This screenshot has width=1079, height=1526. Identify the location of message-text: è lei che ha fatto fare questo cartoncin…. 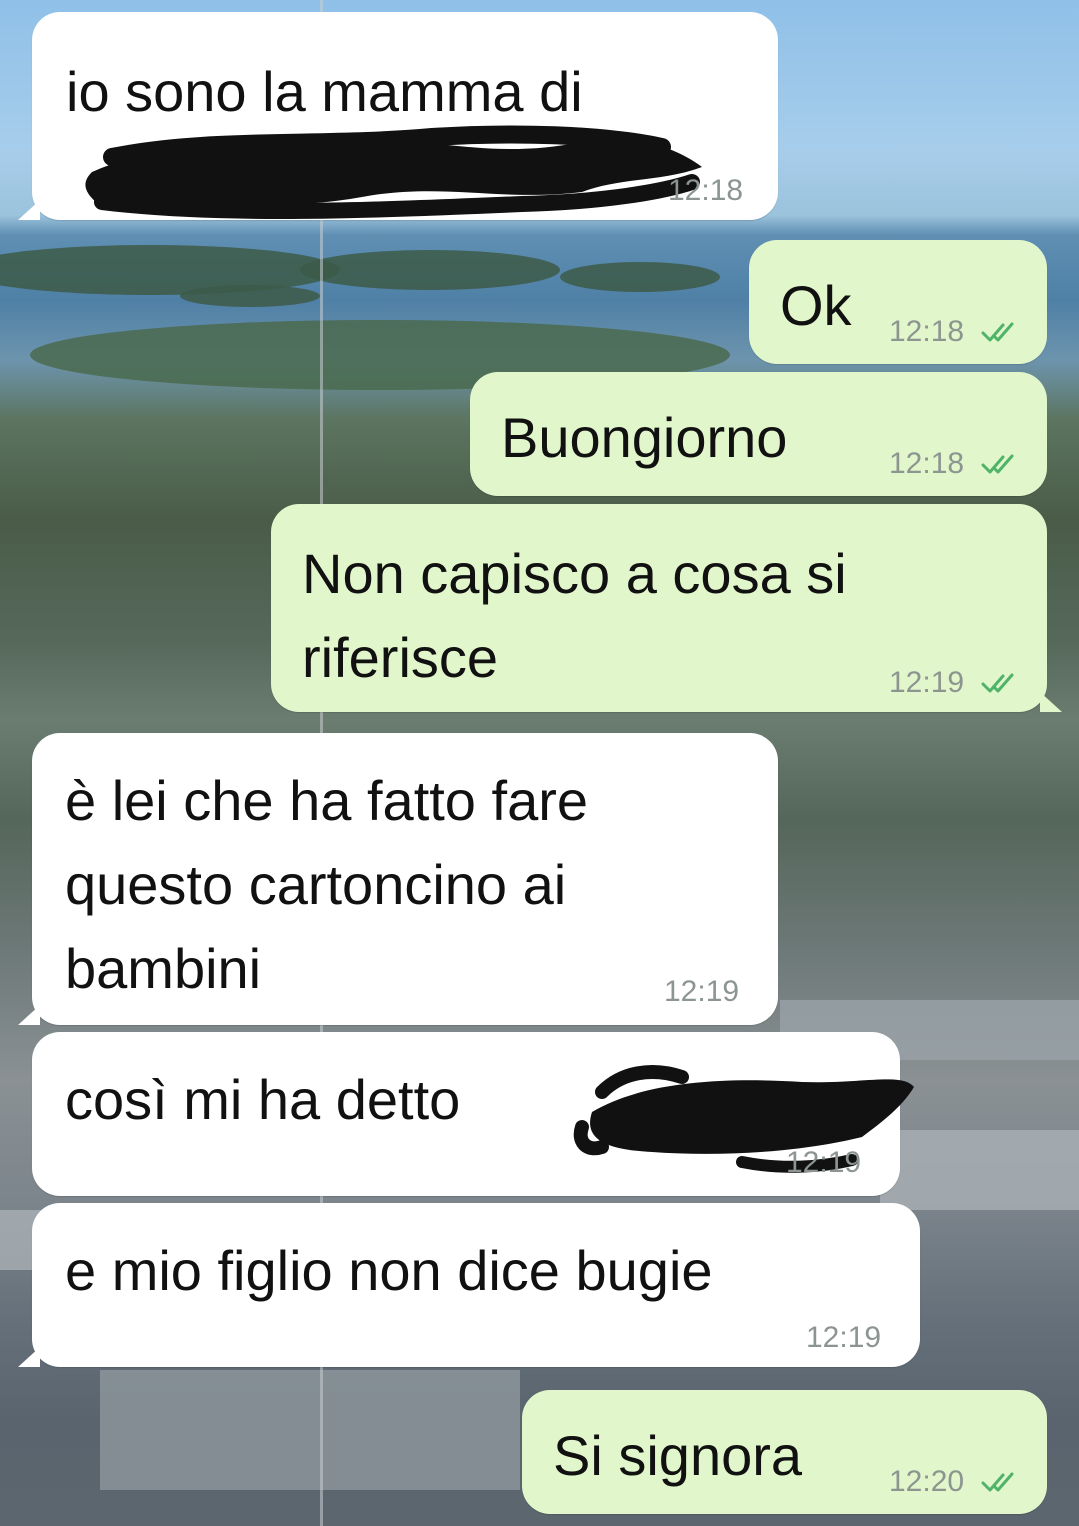
(327, 884).